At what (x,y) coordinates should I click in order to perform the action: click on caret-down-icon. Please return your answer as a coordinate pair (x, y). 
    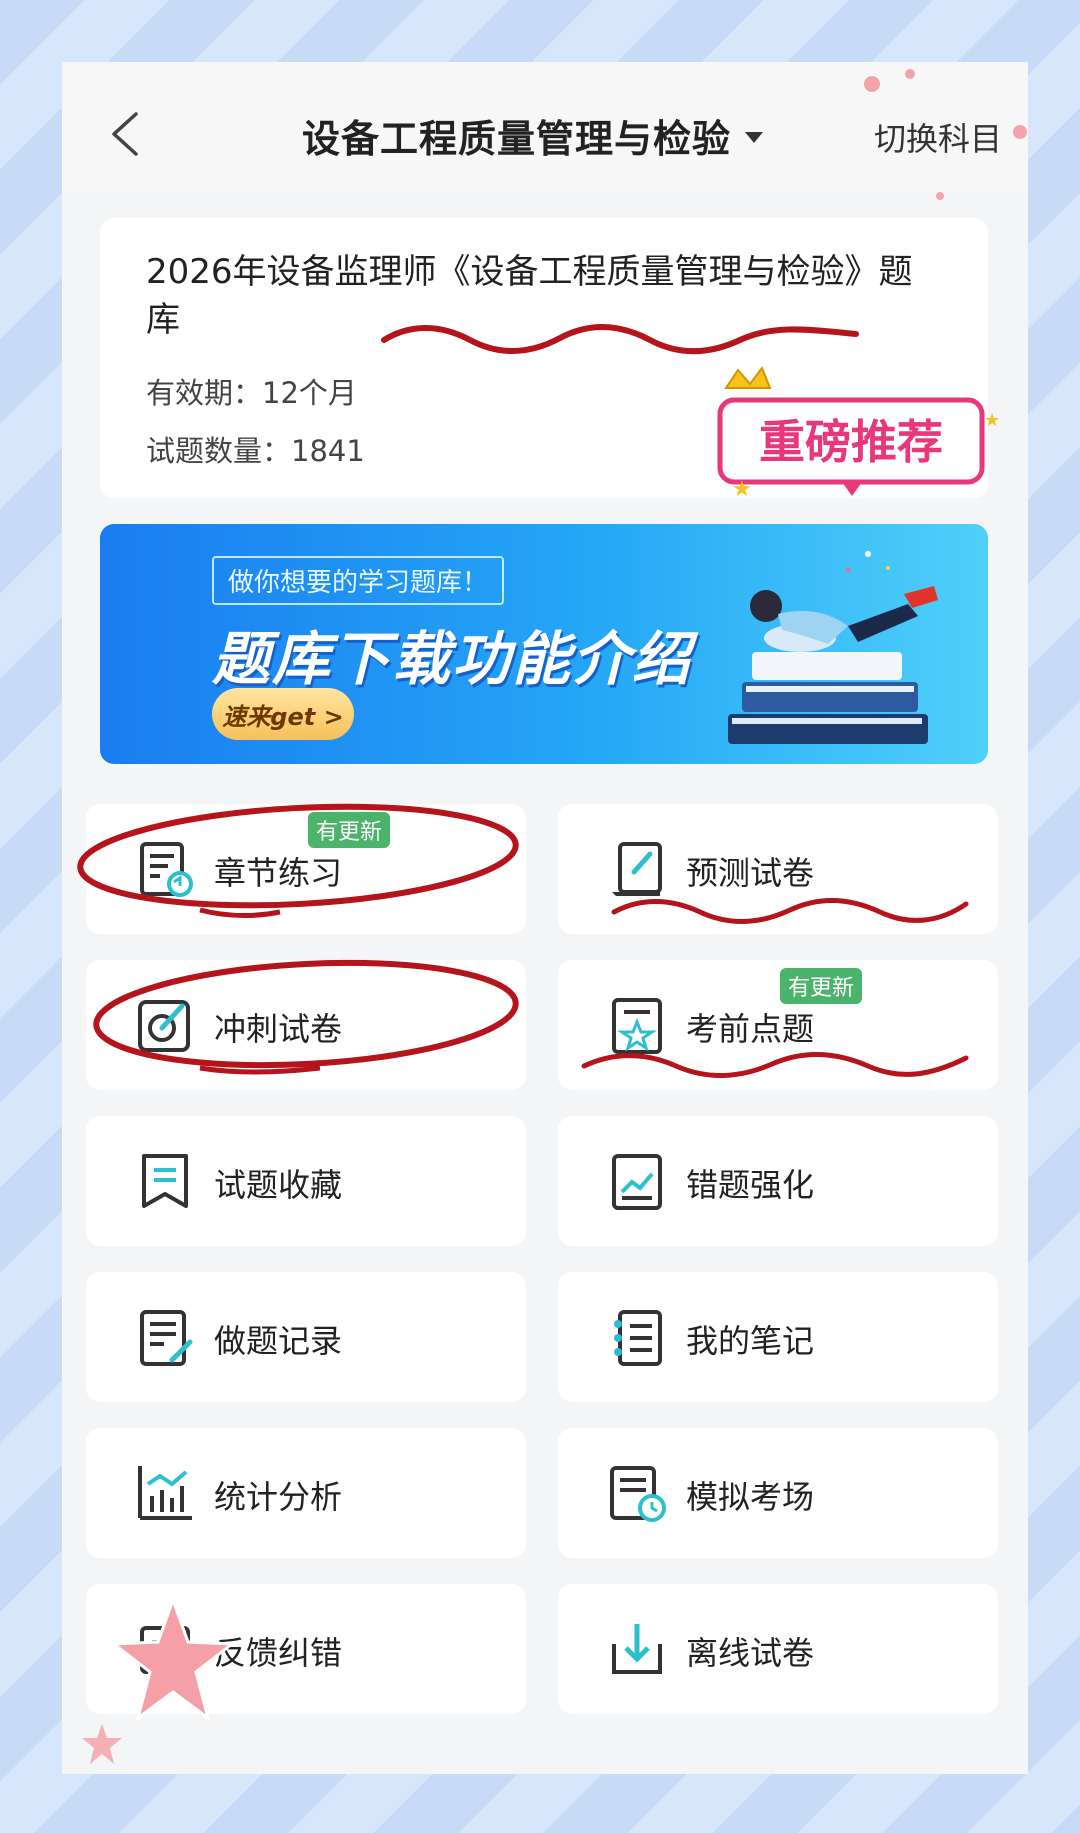
    Looking at the image, I should click on (754, 137).